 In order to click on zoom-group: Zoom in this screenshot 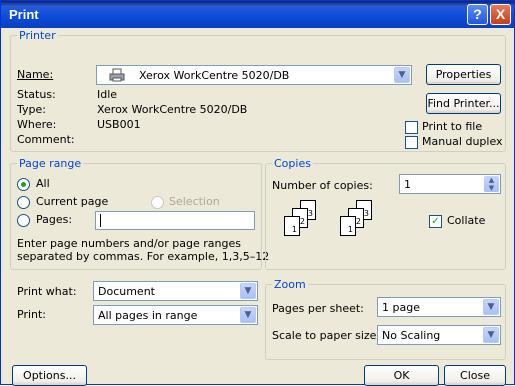, I will do `click(385, 319)`.